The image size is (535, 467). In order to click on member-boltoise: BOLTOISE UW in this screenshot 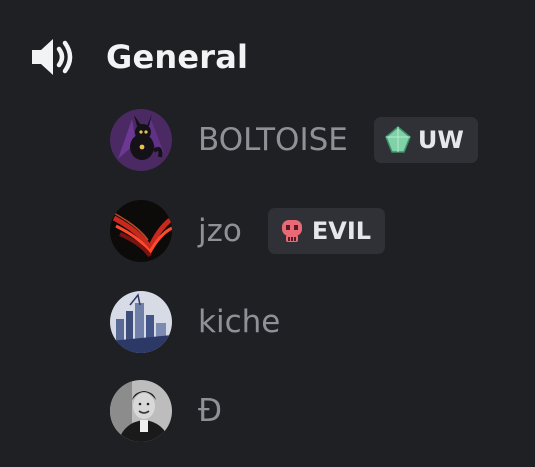, I will do `click(294, 140)`.